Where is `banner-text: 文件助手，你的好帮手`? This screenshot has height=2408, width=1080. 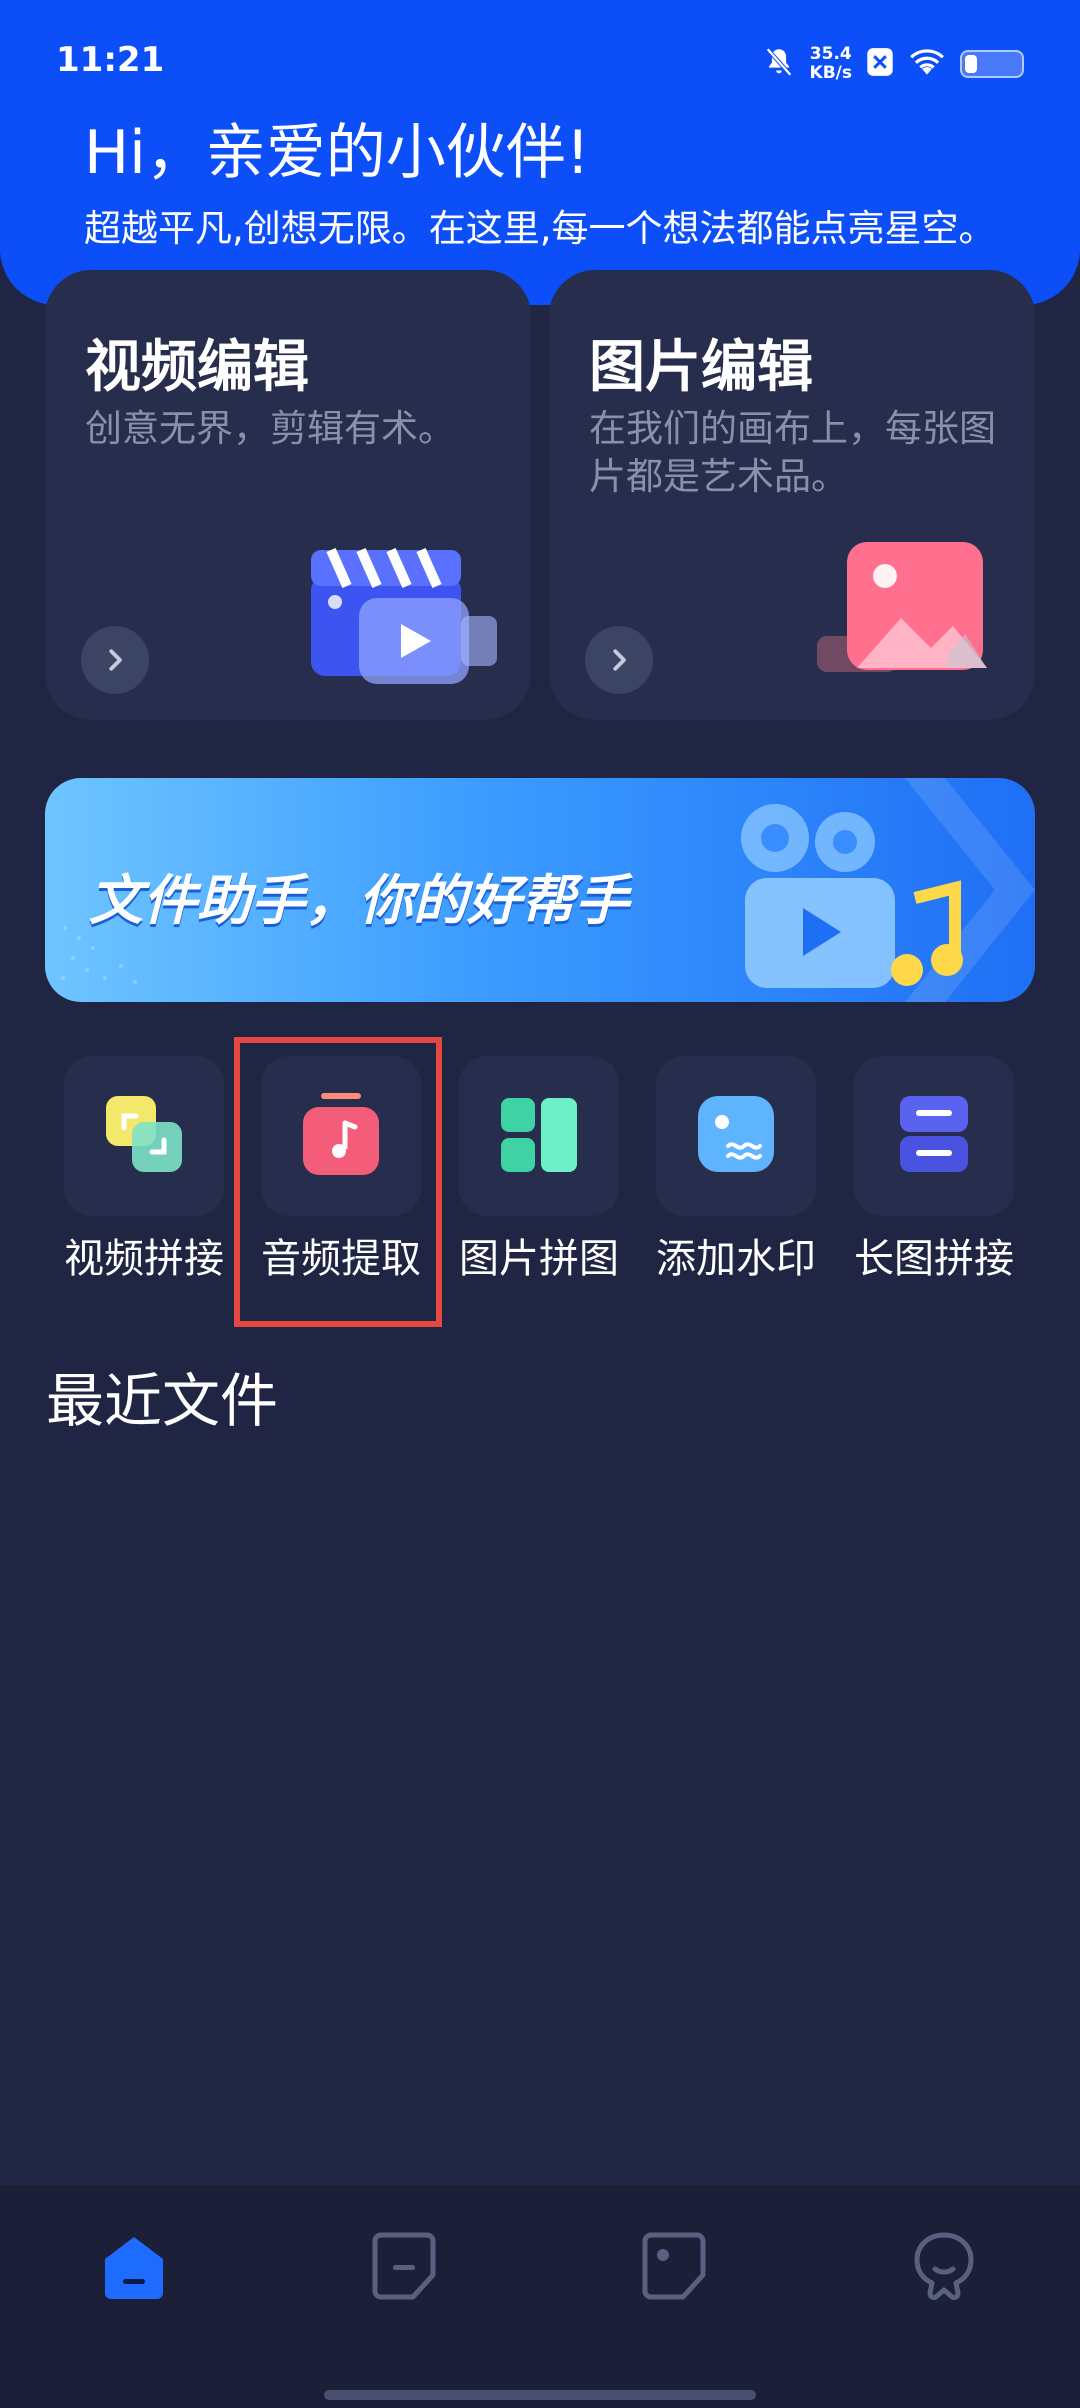 banner-text: 文件助手，你的好帮手 is located at coordinates (359, 900).